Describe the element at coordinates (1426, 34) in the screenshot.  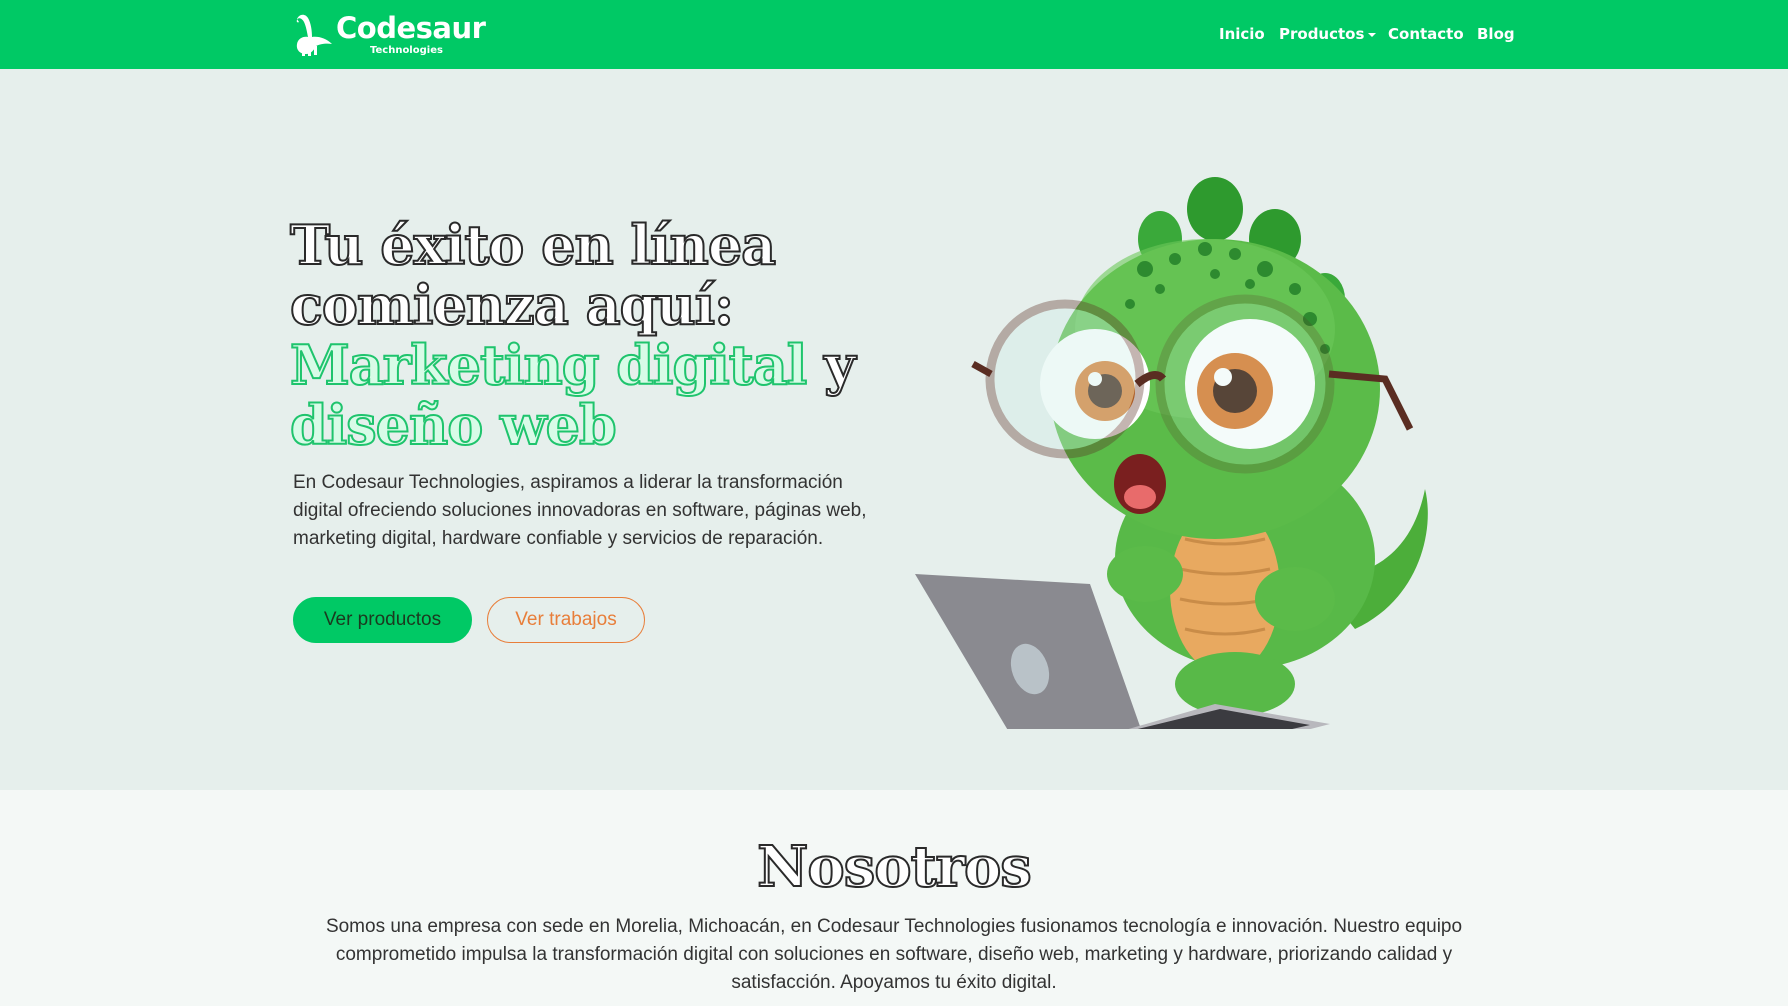
I see `nav-link-contacto: Contacto` at that location.